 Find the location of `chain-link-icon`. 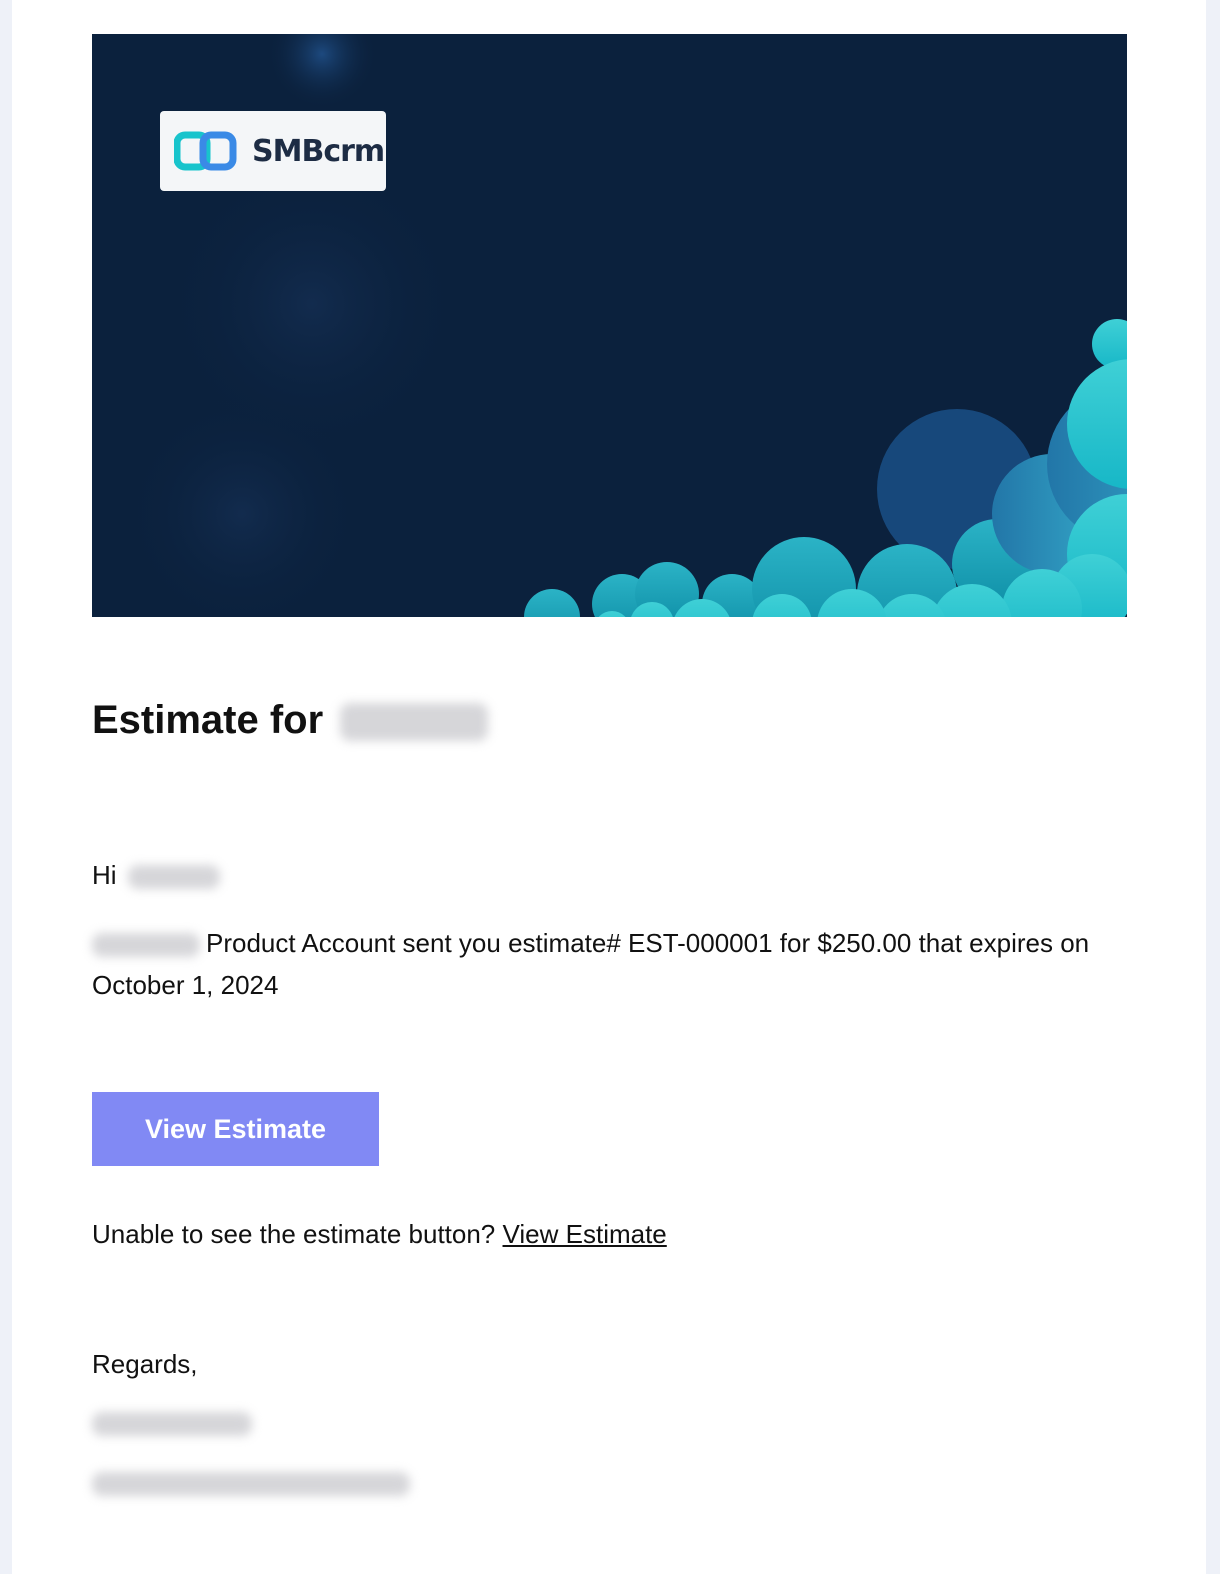

chain-link-icon is located at coordinates (205, 151).